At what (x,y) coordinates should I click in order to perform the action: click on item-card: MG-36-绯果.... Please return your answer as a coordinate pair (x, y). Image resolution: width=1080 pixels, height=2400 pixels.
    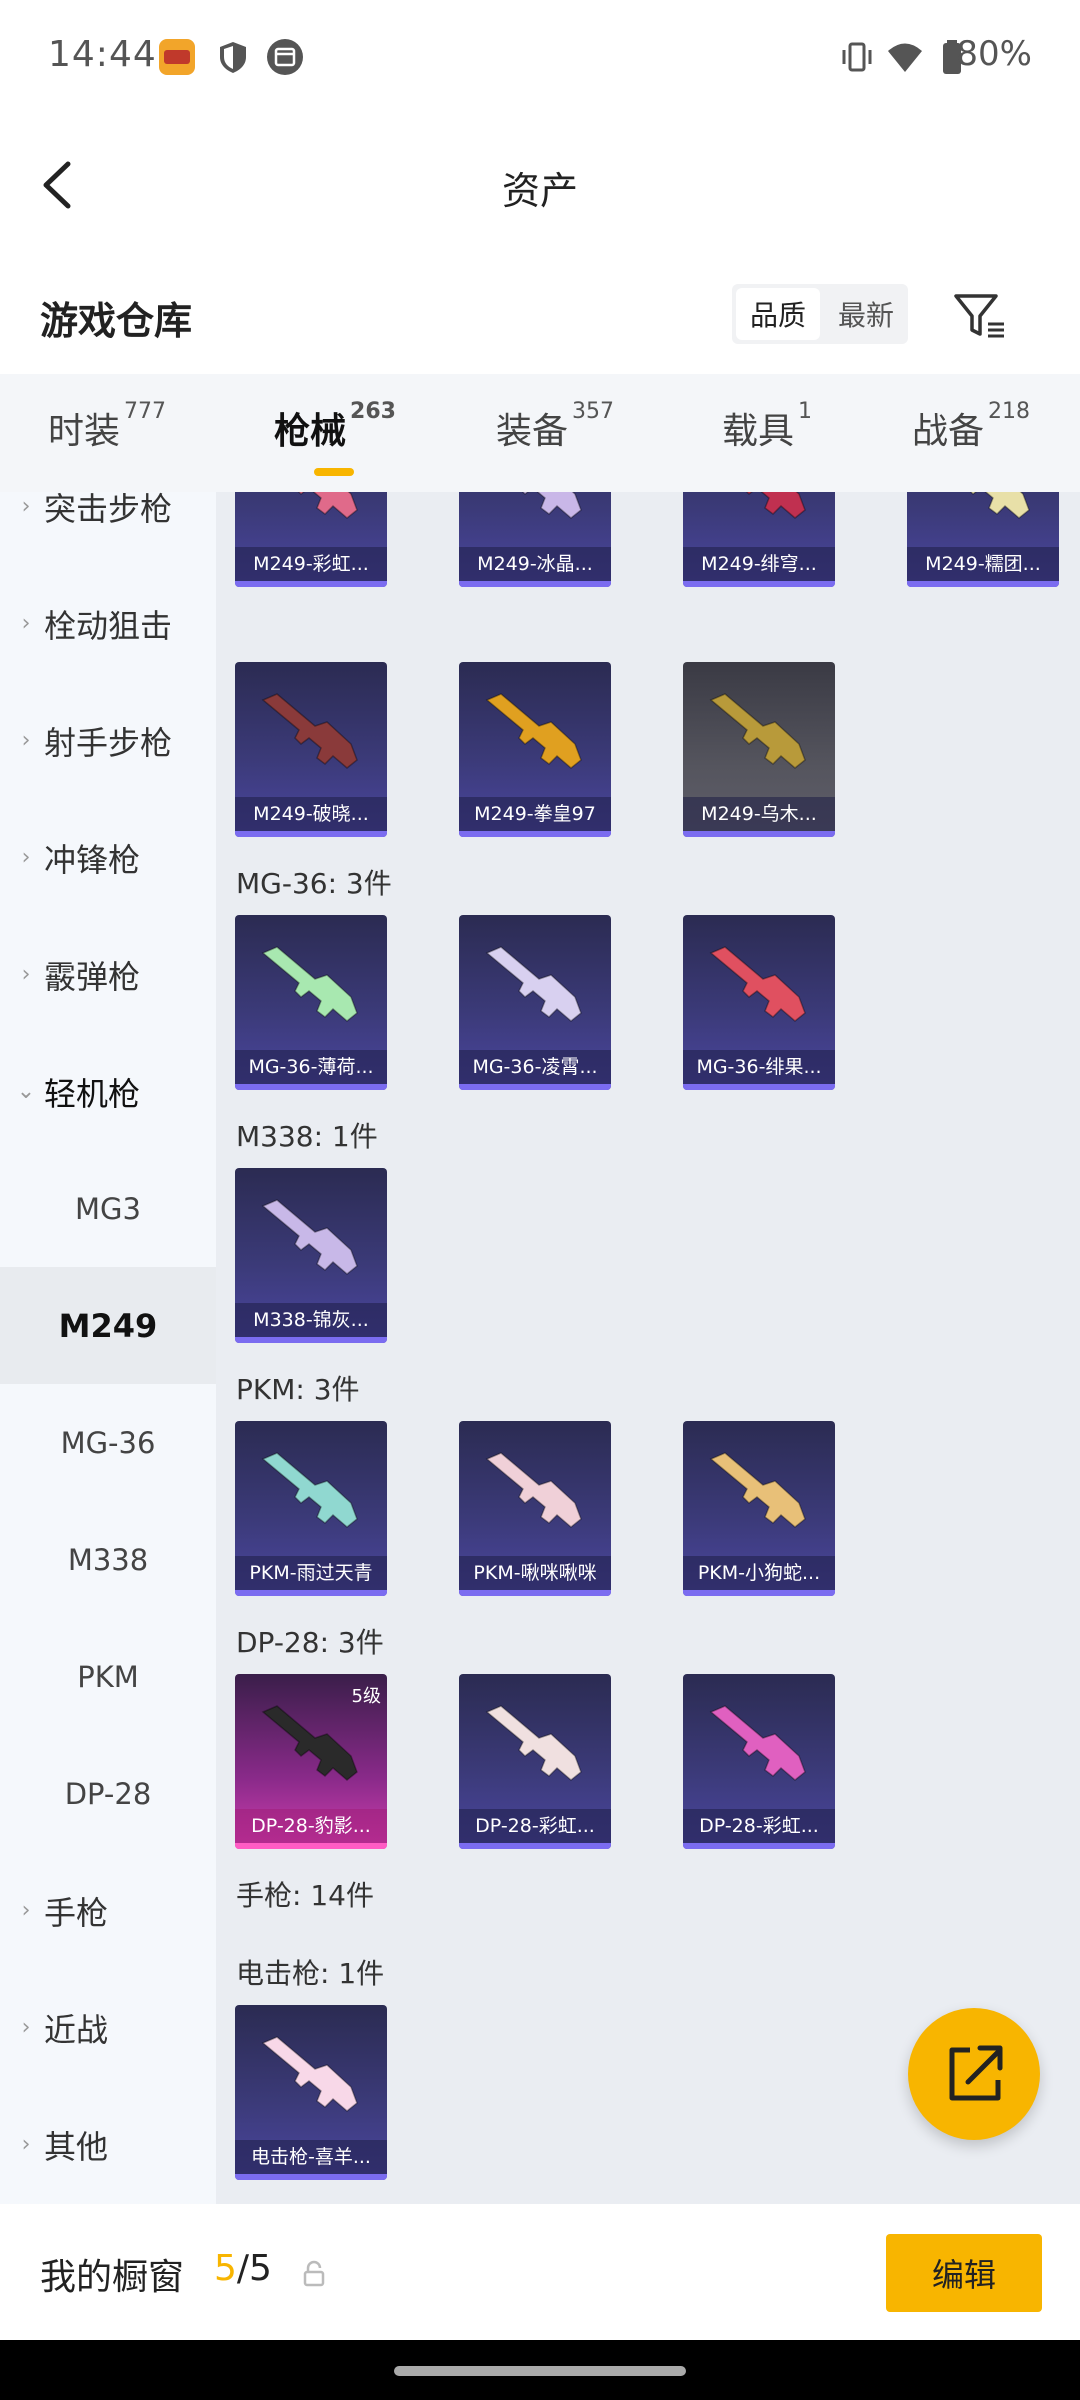
    Looking at the image, I should click on (759, 1002).